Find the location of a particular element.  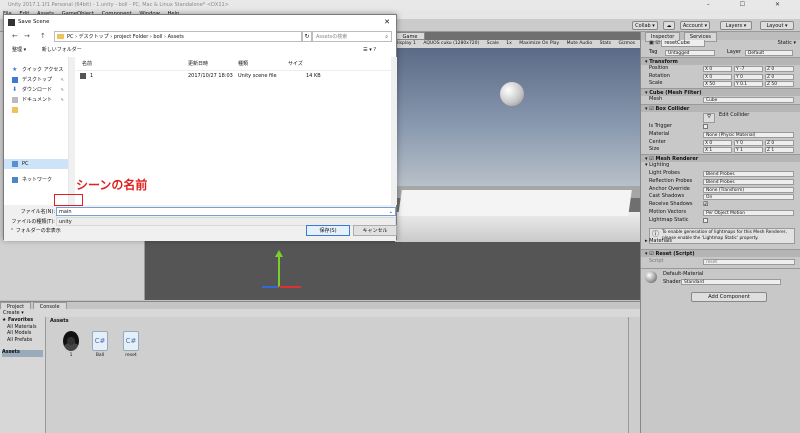

back-arrow-icon: ← is located at coordinates (15, 36).